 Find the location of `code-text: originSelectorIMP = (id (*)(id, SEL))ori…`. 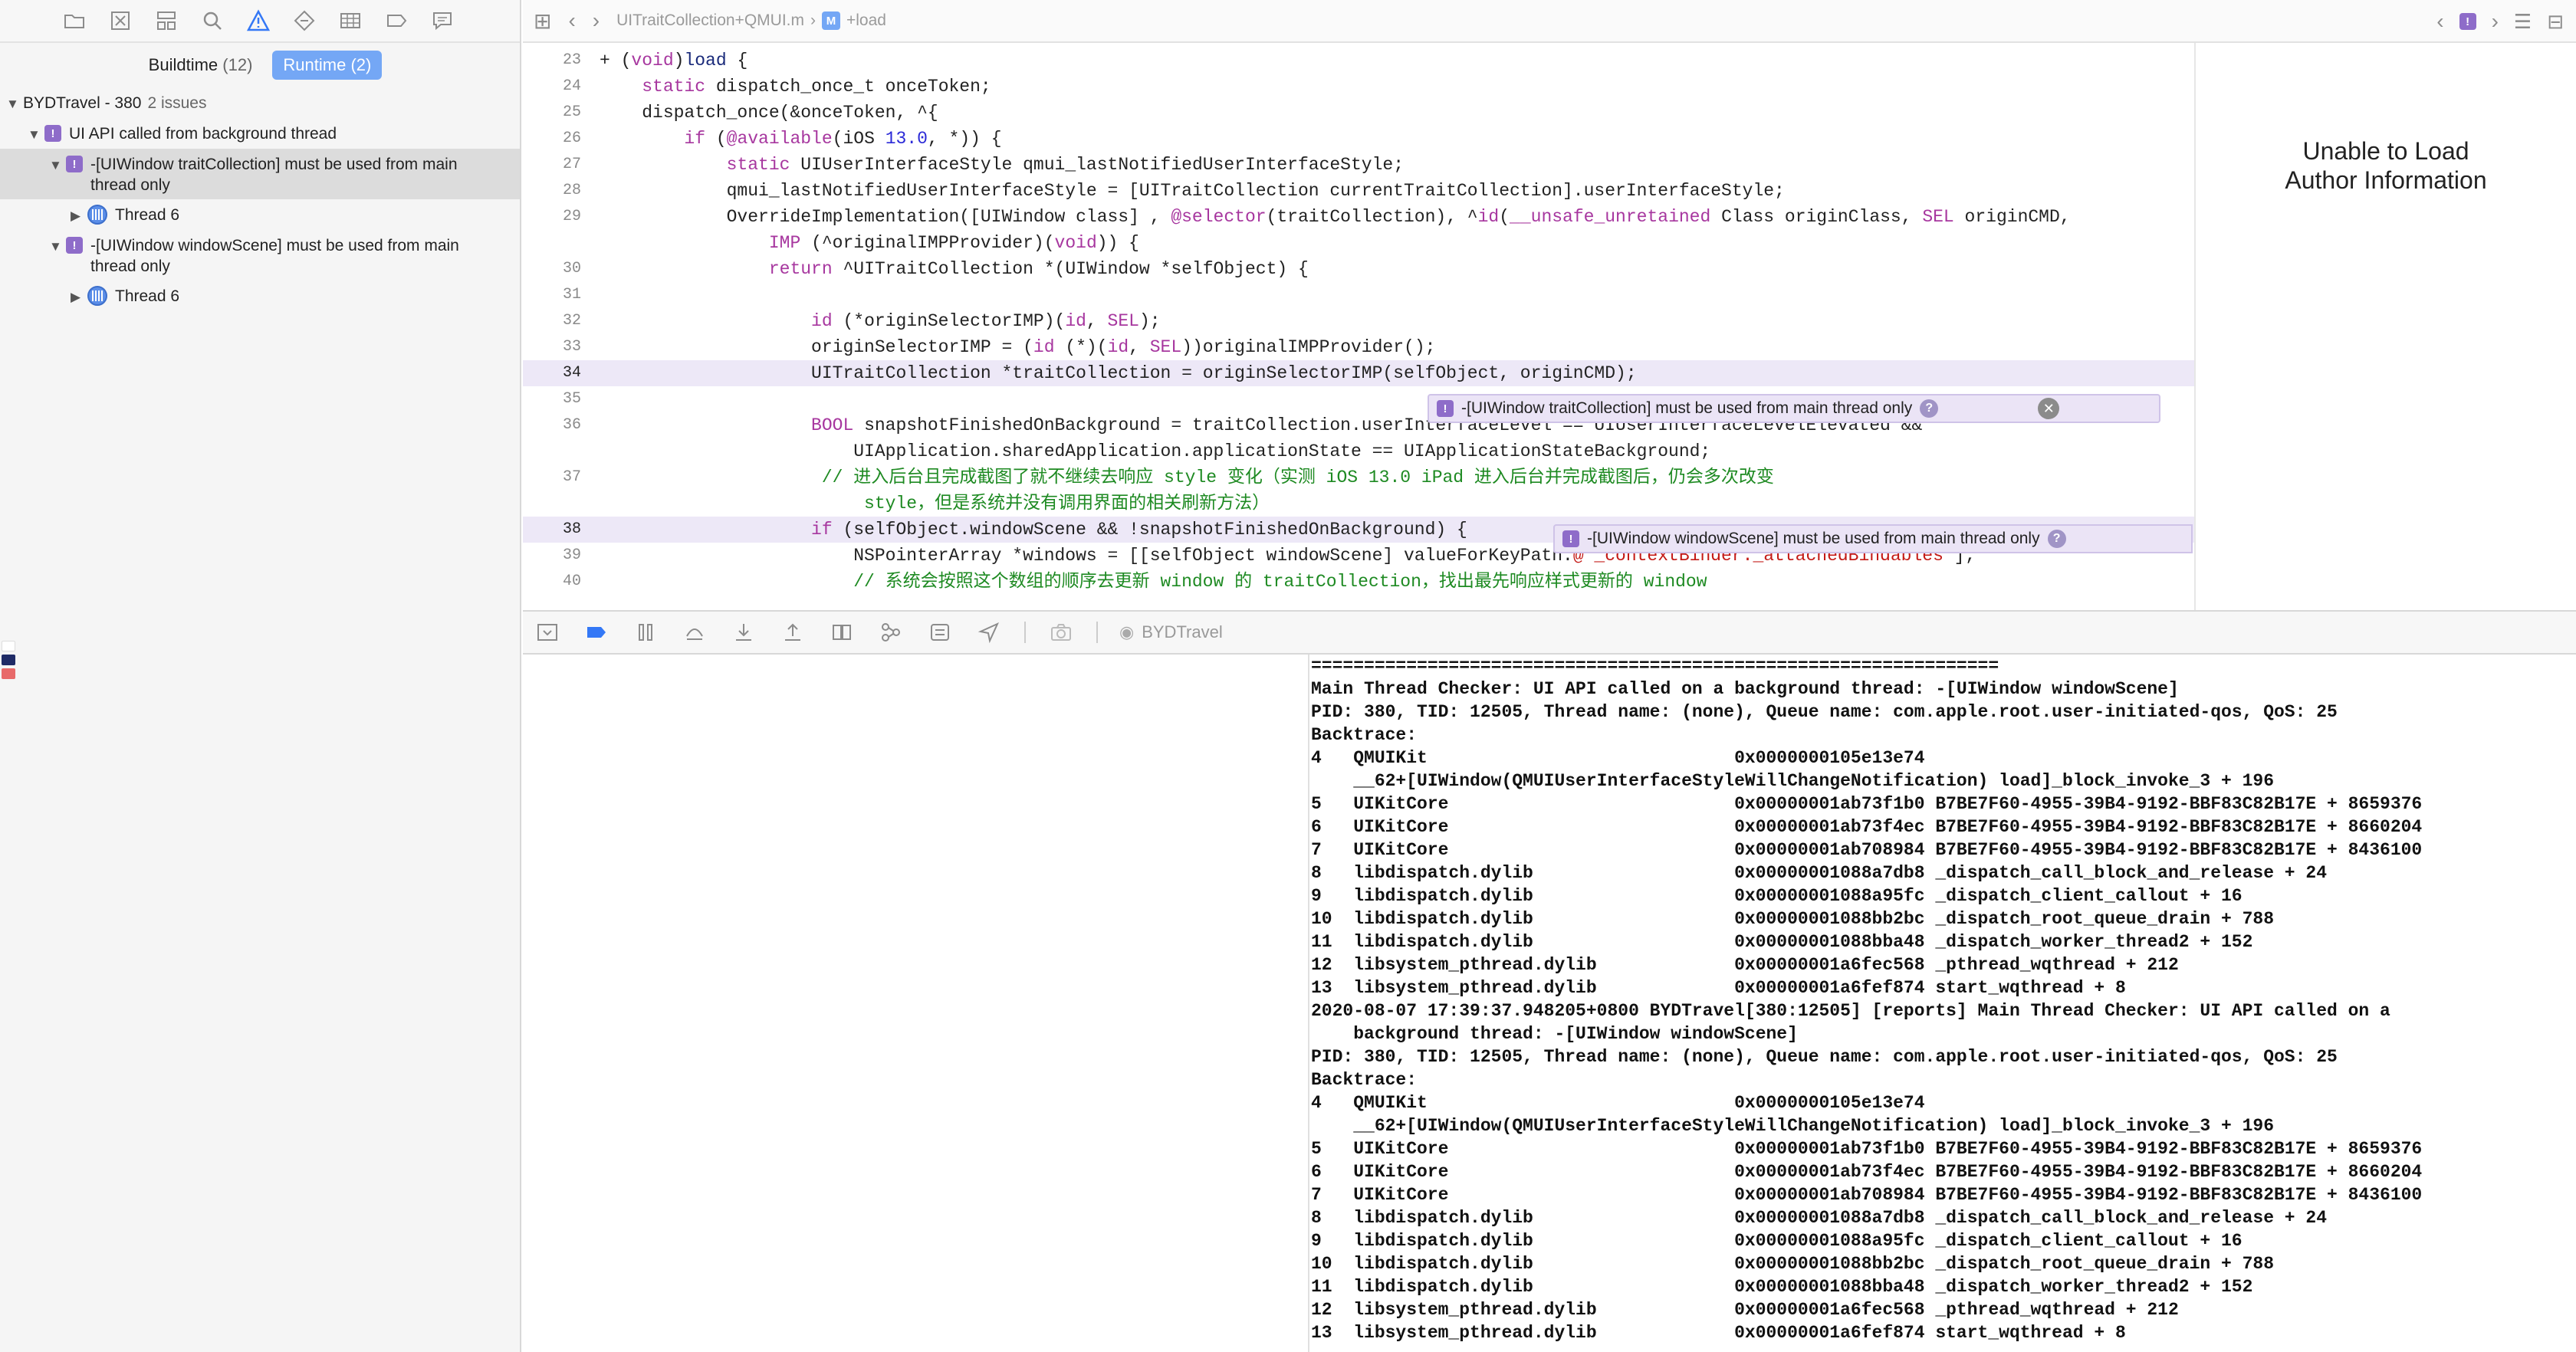

code-text: originSelectorIMP = (id (*)(id, SEL))ori… is located at coordinates (1018, 347).